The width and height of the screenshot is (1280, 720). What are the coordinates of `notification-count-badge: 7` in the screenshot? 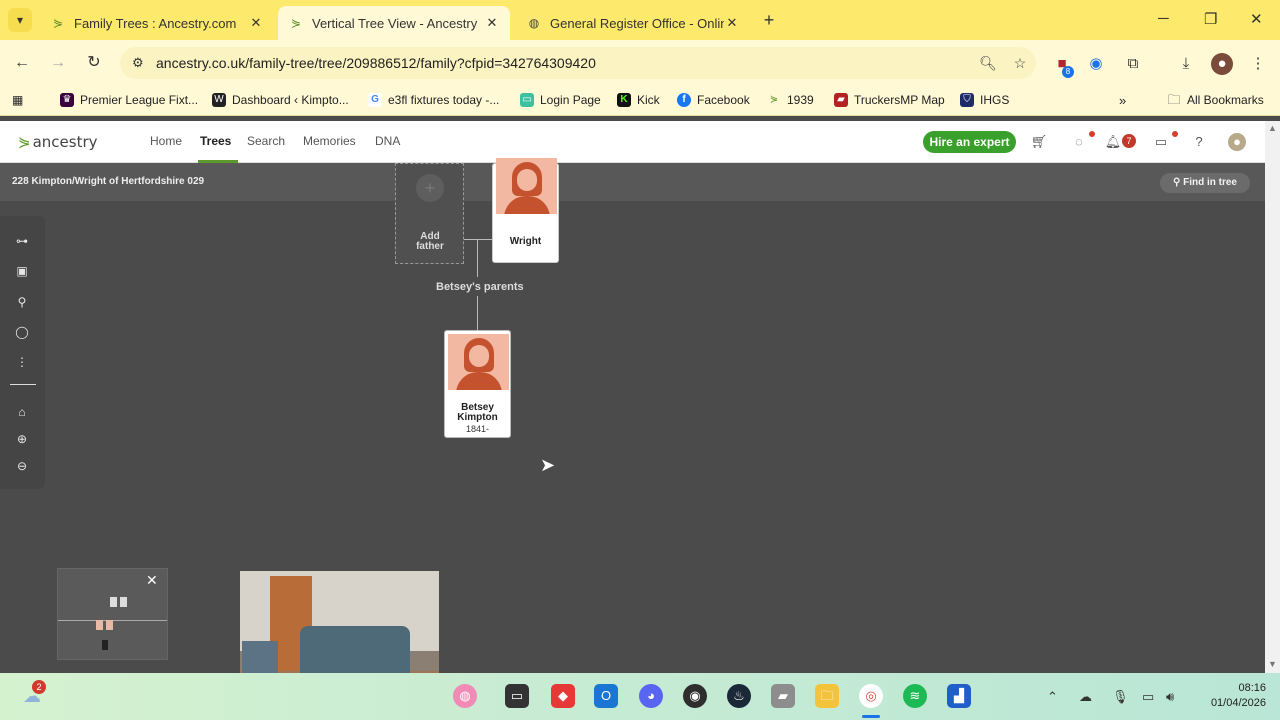 It's located at (1129, 141).